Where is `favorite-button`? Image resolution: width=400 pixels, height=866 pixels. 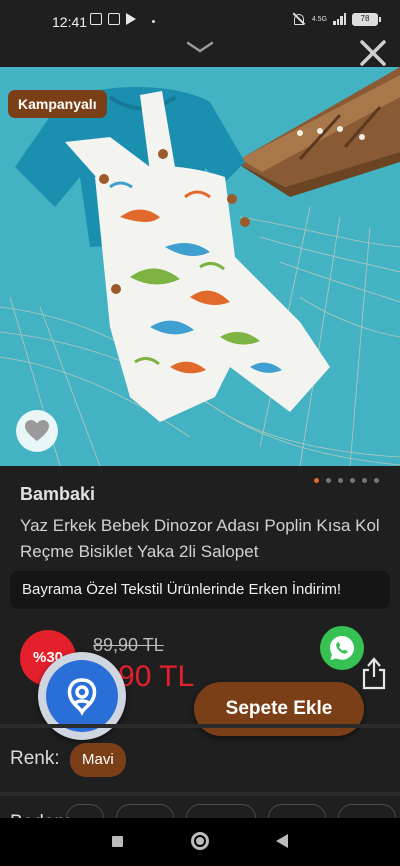 favorite-button is located at coordinates (37, 431).